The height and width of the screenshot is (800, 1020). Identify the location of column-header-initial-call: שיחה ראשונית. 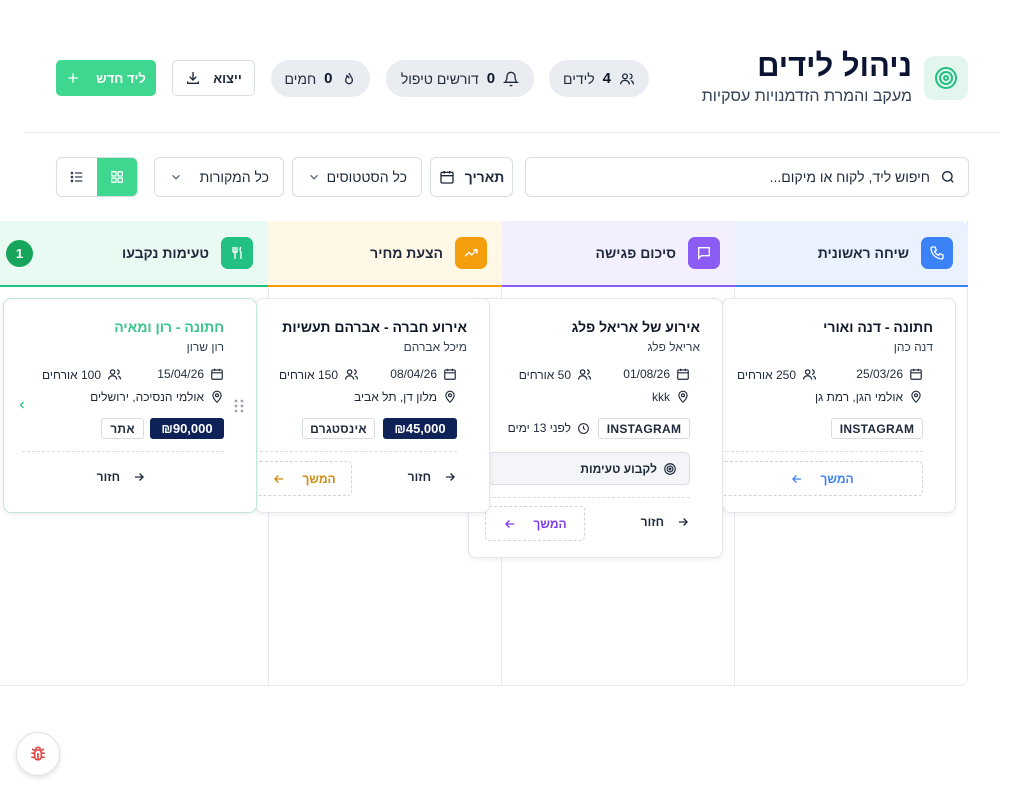
(851, 254).